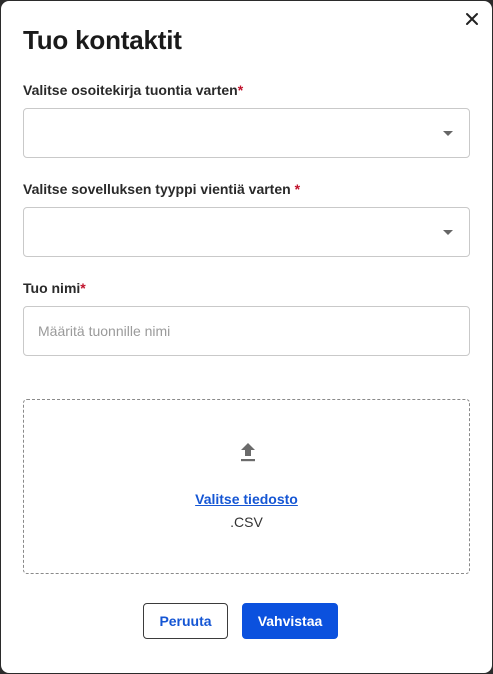 This screenshot has width=493, height=674. Describe the element at coordinates (185, 621) in the screenshot. I see `cancel-button: Peruuta` at that location.